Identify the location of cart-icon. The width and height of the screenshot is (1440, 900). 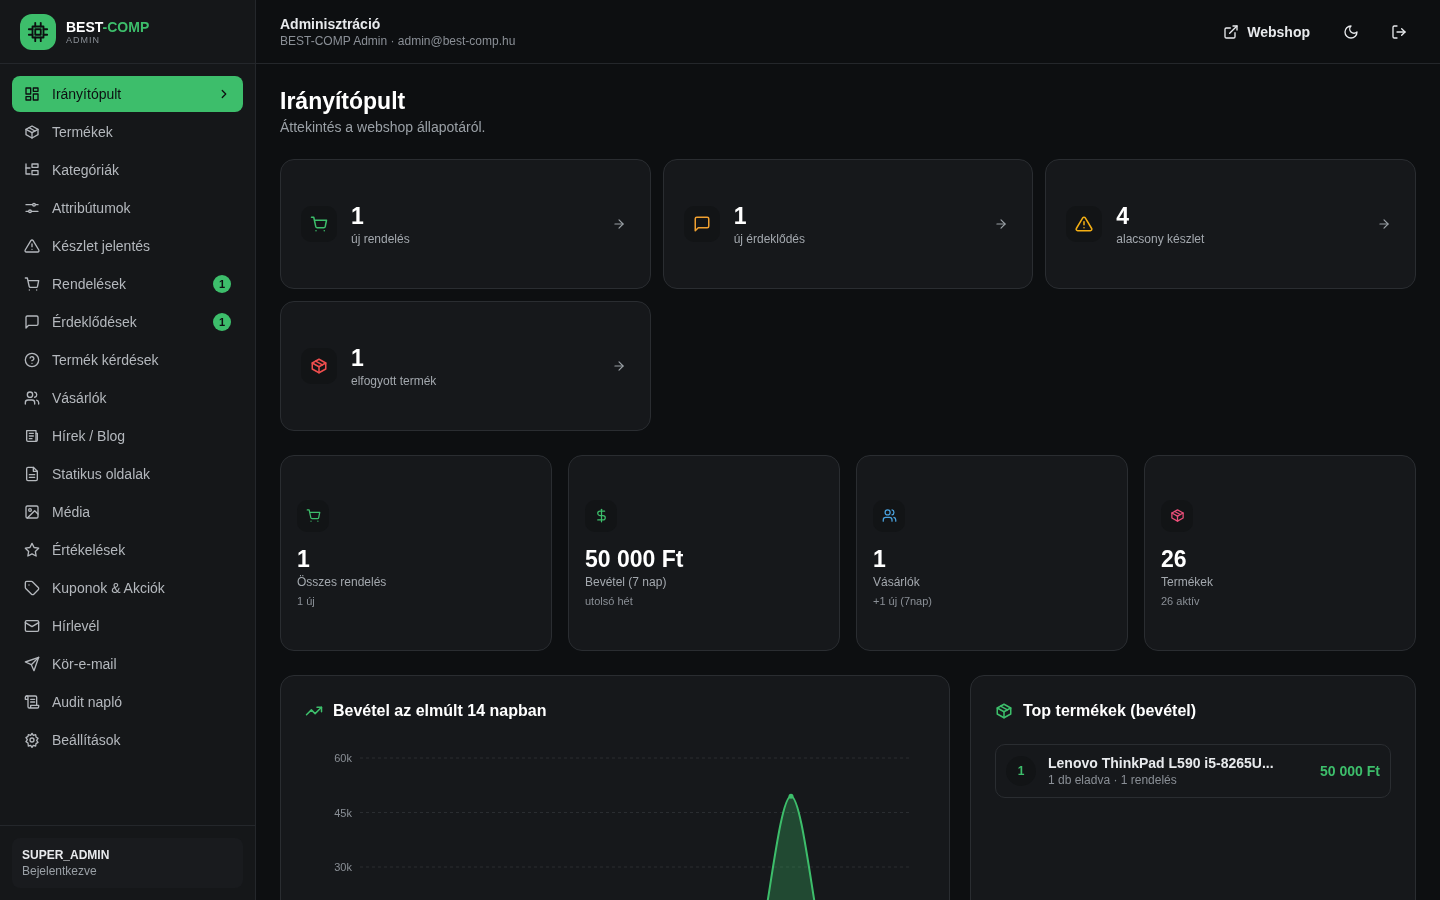
(32, 284).